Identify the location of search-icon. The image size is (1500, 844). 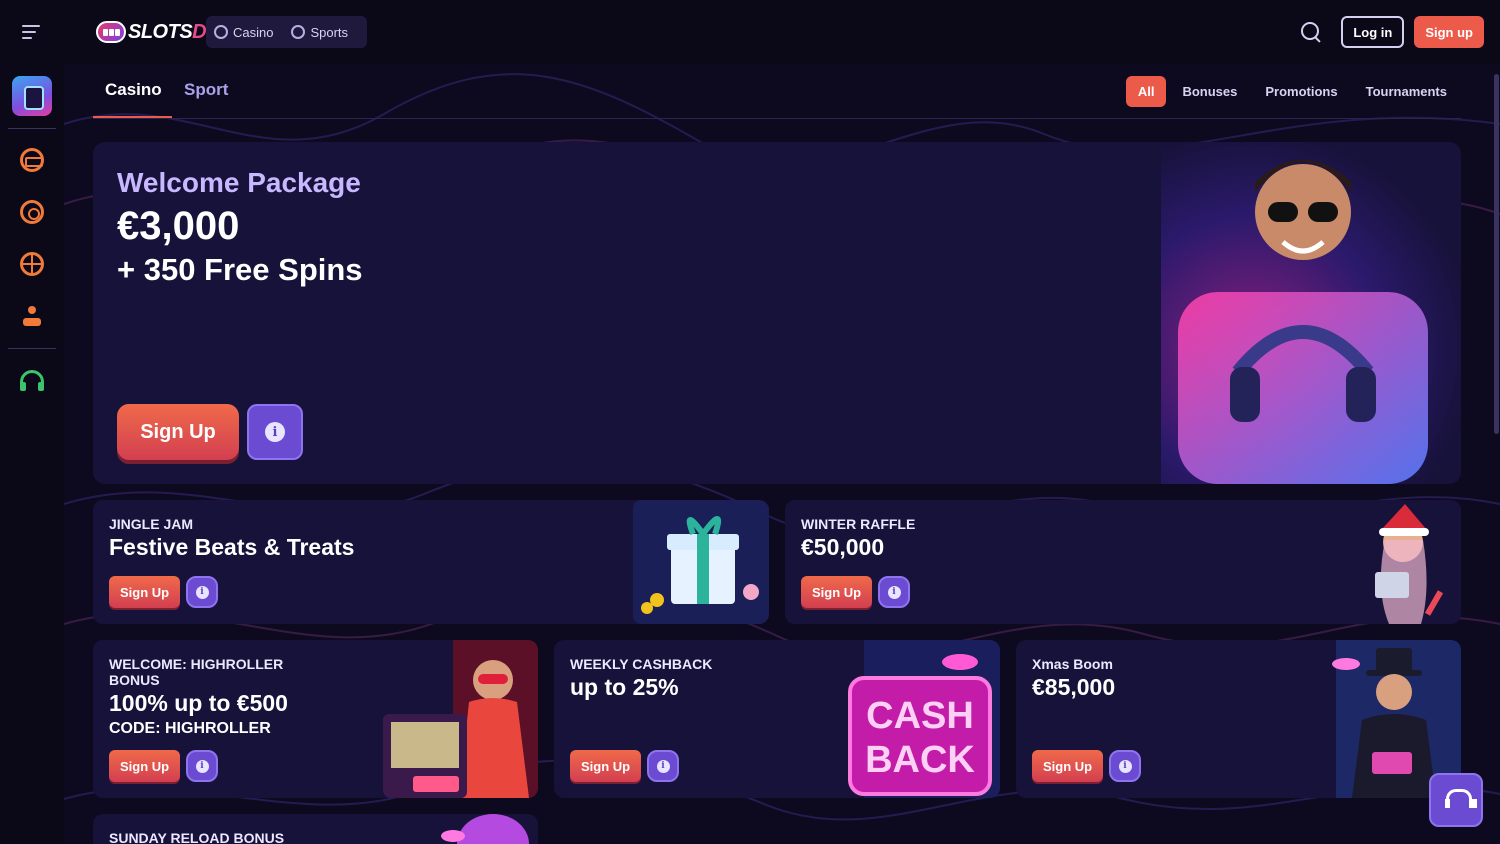
(1311, 32).